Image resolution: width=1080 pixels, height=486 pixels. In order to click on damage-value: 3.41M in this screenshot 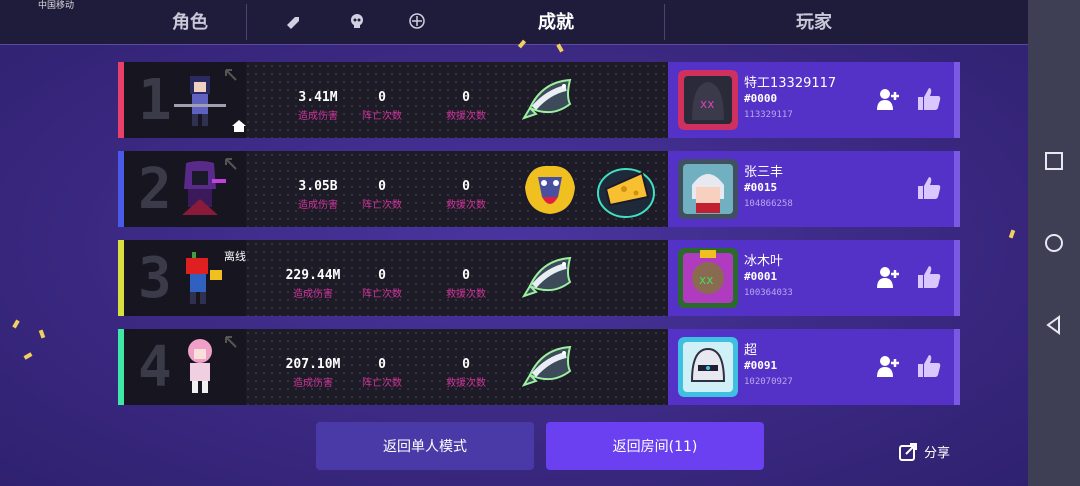, I will do `click(318, 97)`.